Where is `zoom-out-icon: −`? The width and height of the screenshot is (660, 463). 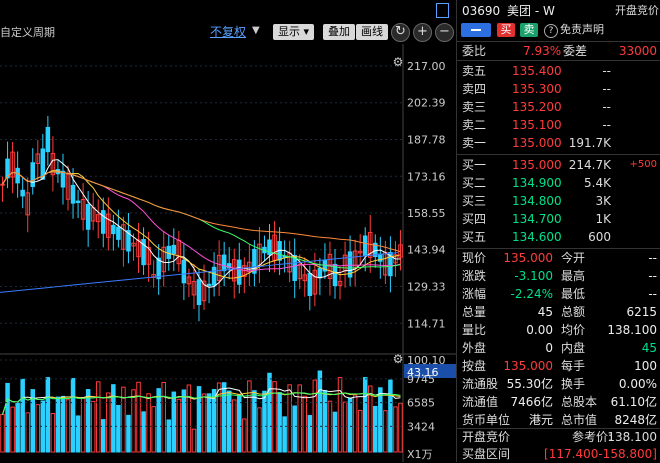 zoom-out-icon: − is located at coordinates (444, 32).